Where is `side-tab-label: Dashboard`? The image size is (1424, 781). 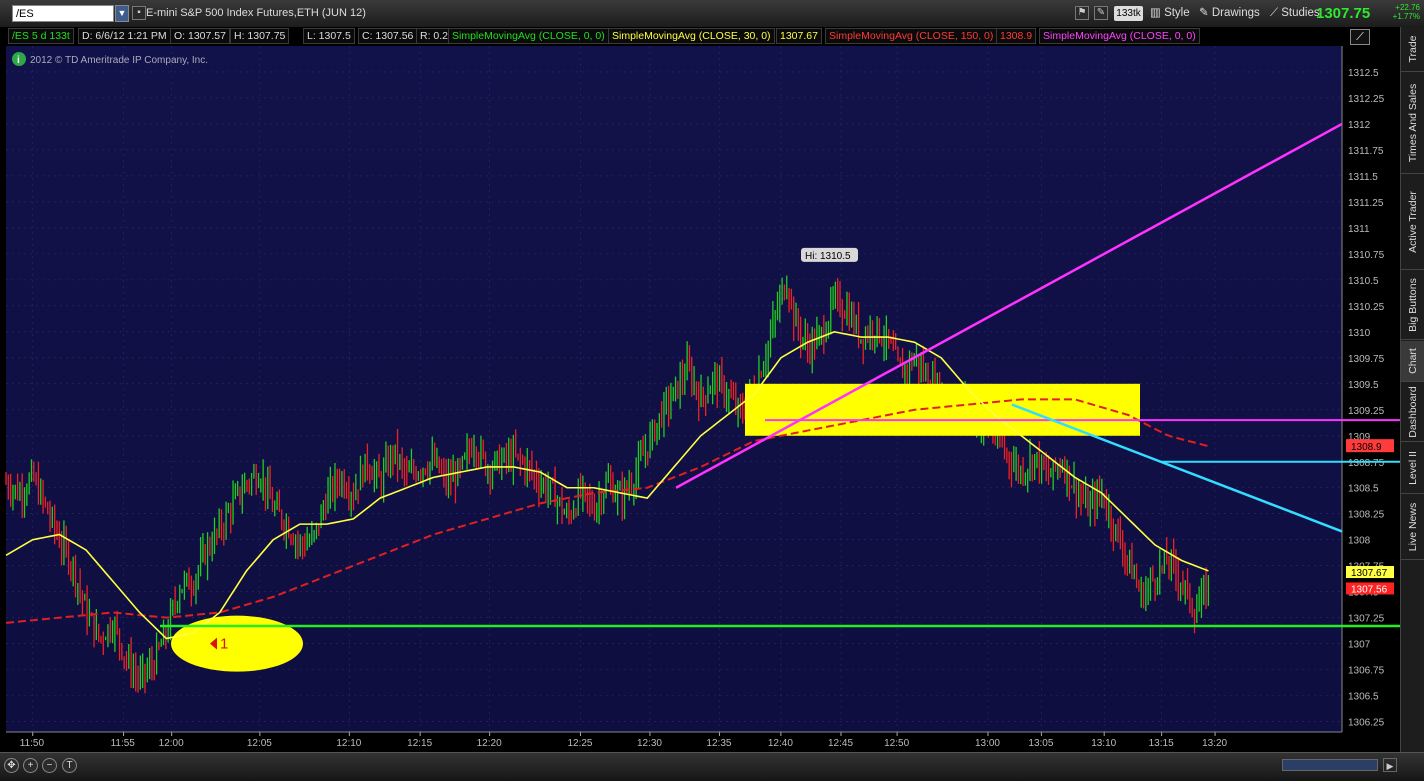
side-tab-label: Dashboard is located at coordinates (1412, 412).